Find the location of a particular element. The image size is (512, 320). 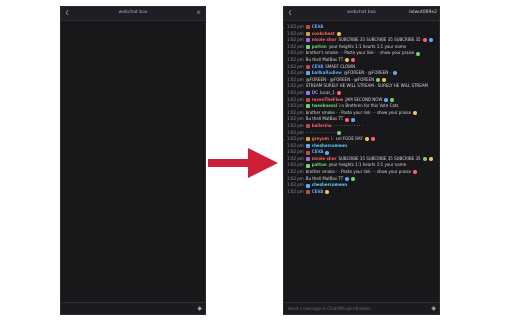

left-panel-header: ❮ webchat box ⚙ is located at coordinates (133, 14).